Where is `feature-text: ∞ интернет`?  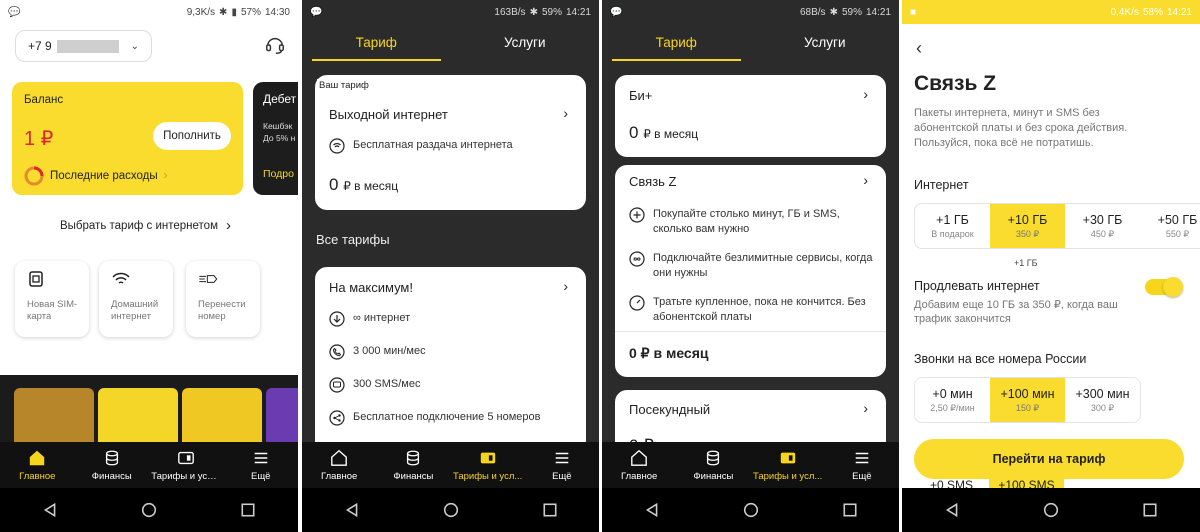
feature-text: ∞ интернет is located at coordinates (382, 318).